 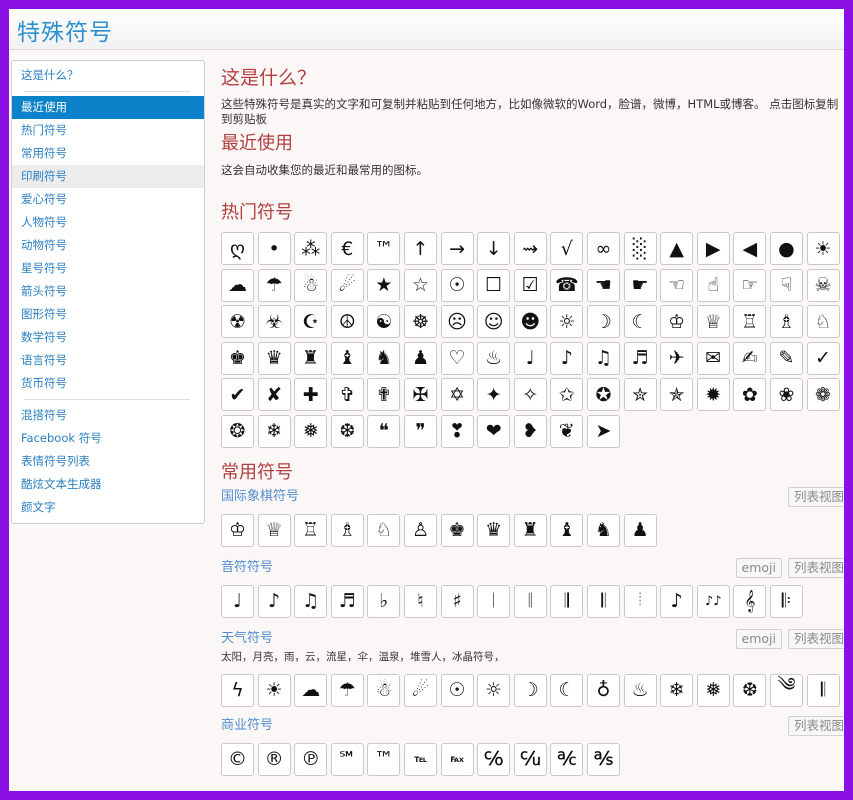 What do you see at coordinates (677, 690) in the screenshot?
I see `symbol-cell: ❄` at bounding box center [677, 690].